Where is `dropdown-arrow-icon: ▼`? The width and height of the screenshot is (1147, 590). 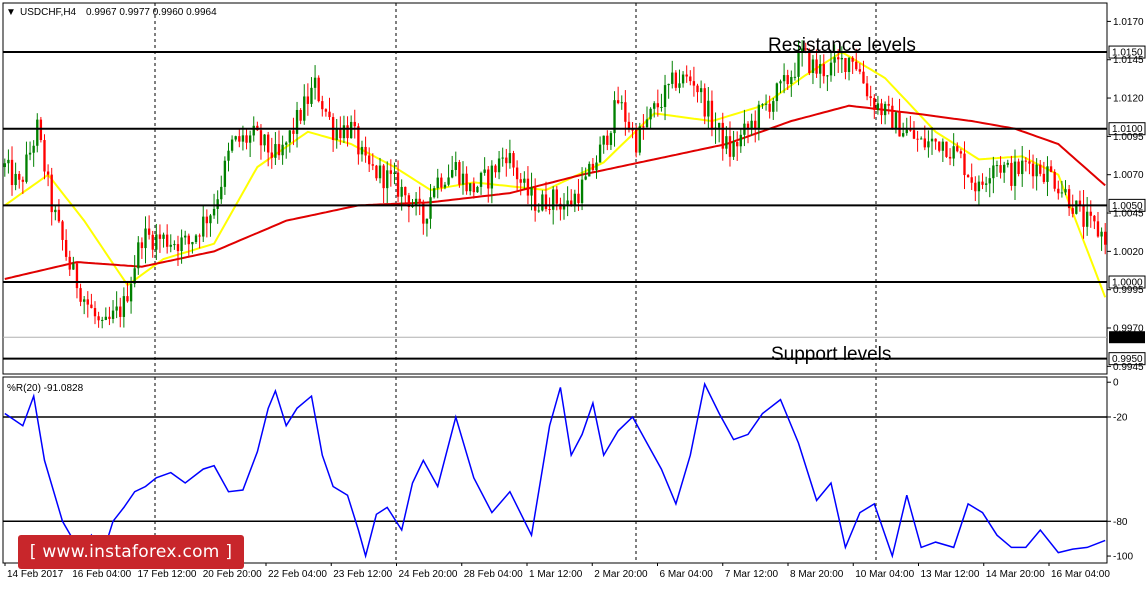
dropdown-arrow-icon: ▼ is located at coordinates (11, 12).